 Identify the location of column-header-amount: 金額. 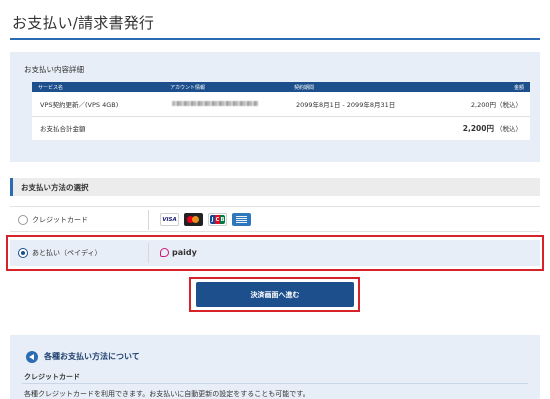
(485, 87).